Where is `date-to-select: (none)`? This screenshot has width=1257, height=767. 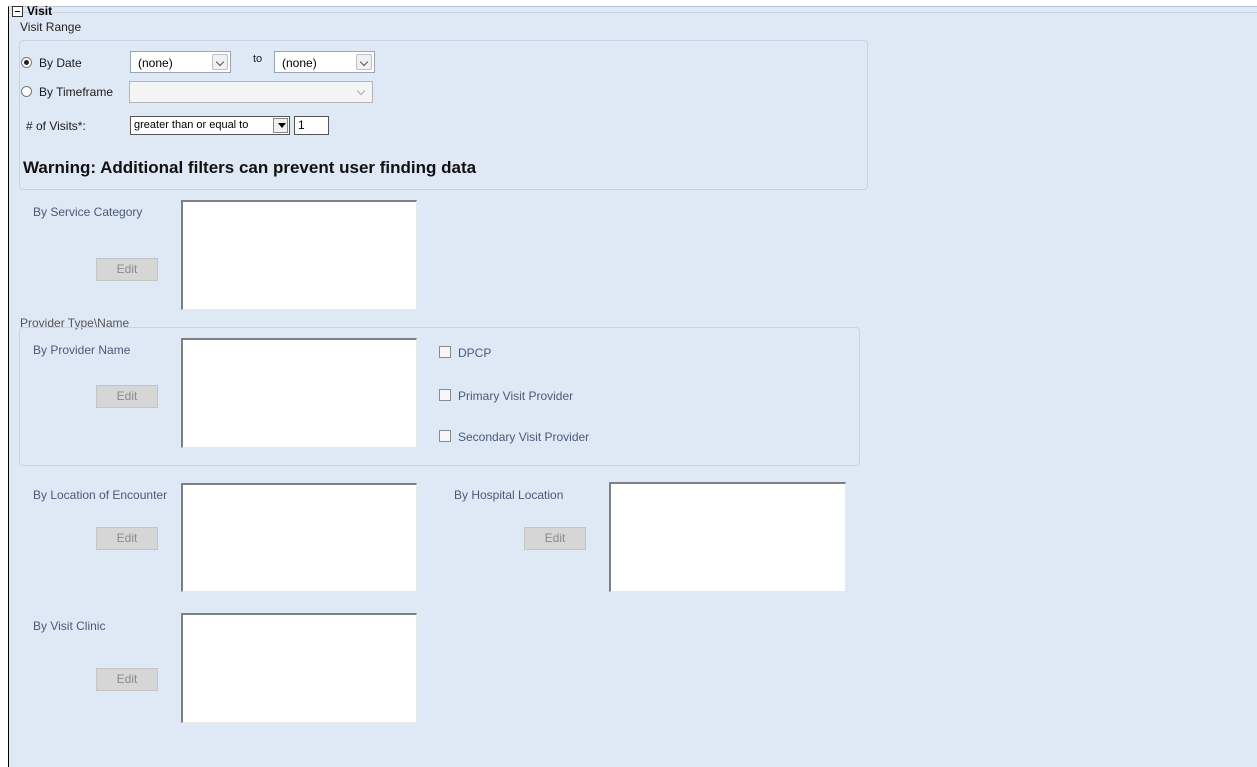
date-to-select: (none) is located at coordinates (324, 62).